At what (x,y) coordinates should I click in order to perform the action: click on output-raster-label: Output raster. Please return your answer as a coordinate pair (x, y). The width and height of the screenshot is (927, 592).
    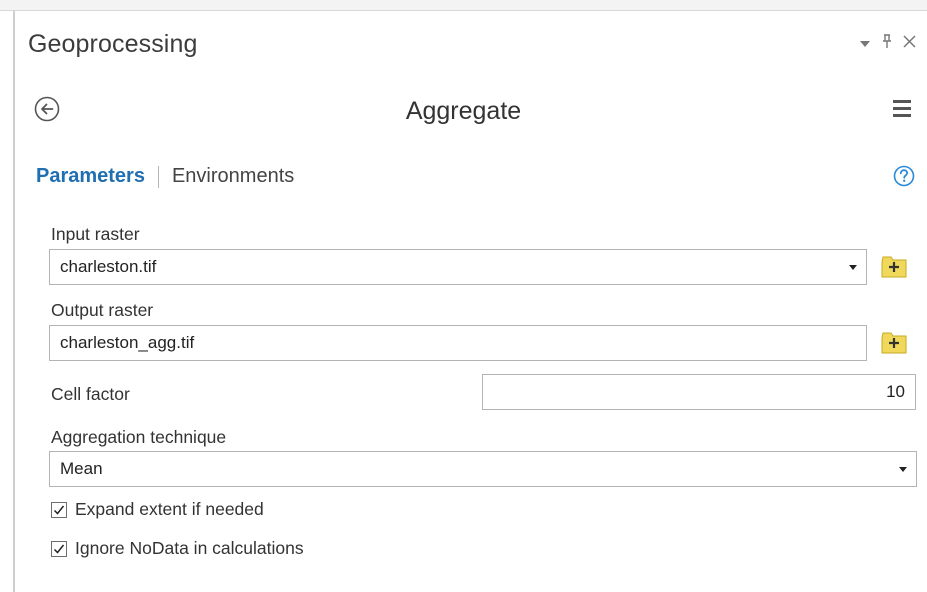
    Looking at the image, I should click on (102, 310).